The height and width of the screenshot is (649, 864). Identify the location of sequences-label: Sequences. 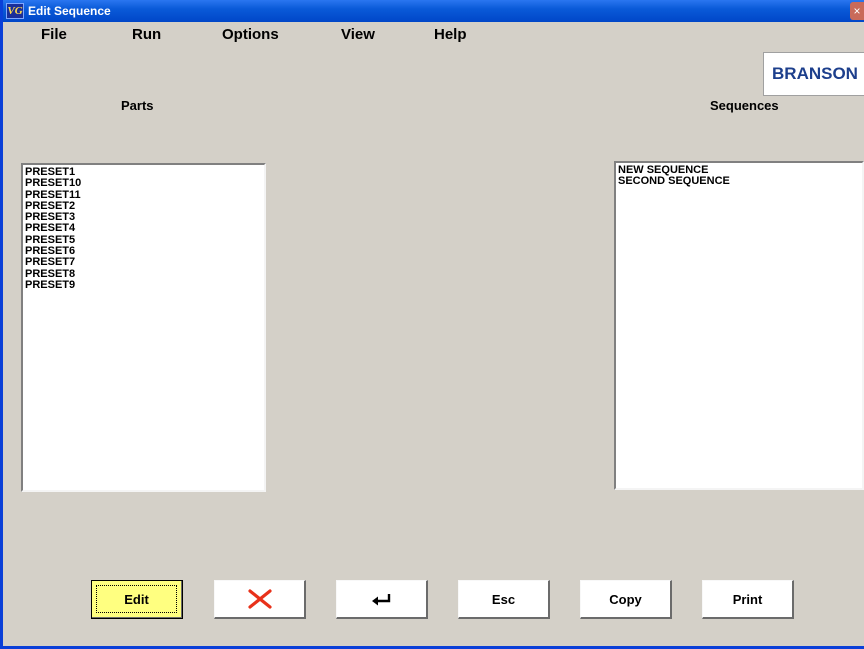
(744, 105).